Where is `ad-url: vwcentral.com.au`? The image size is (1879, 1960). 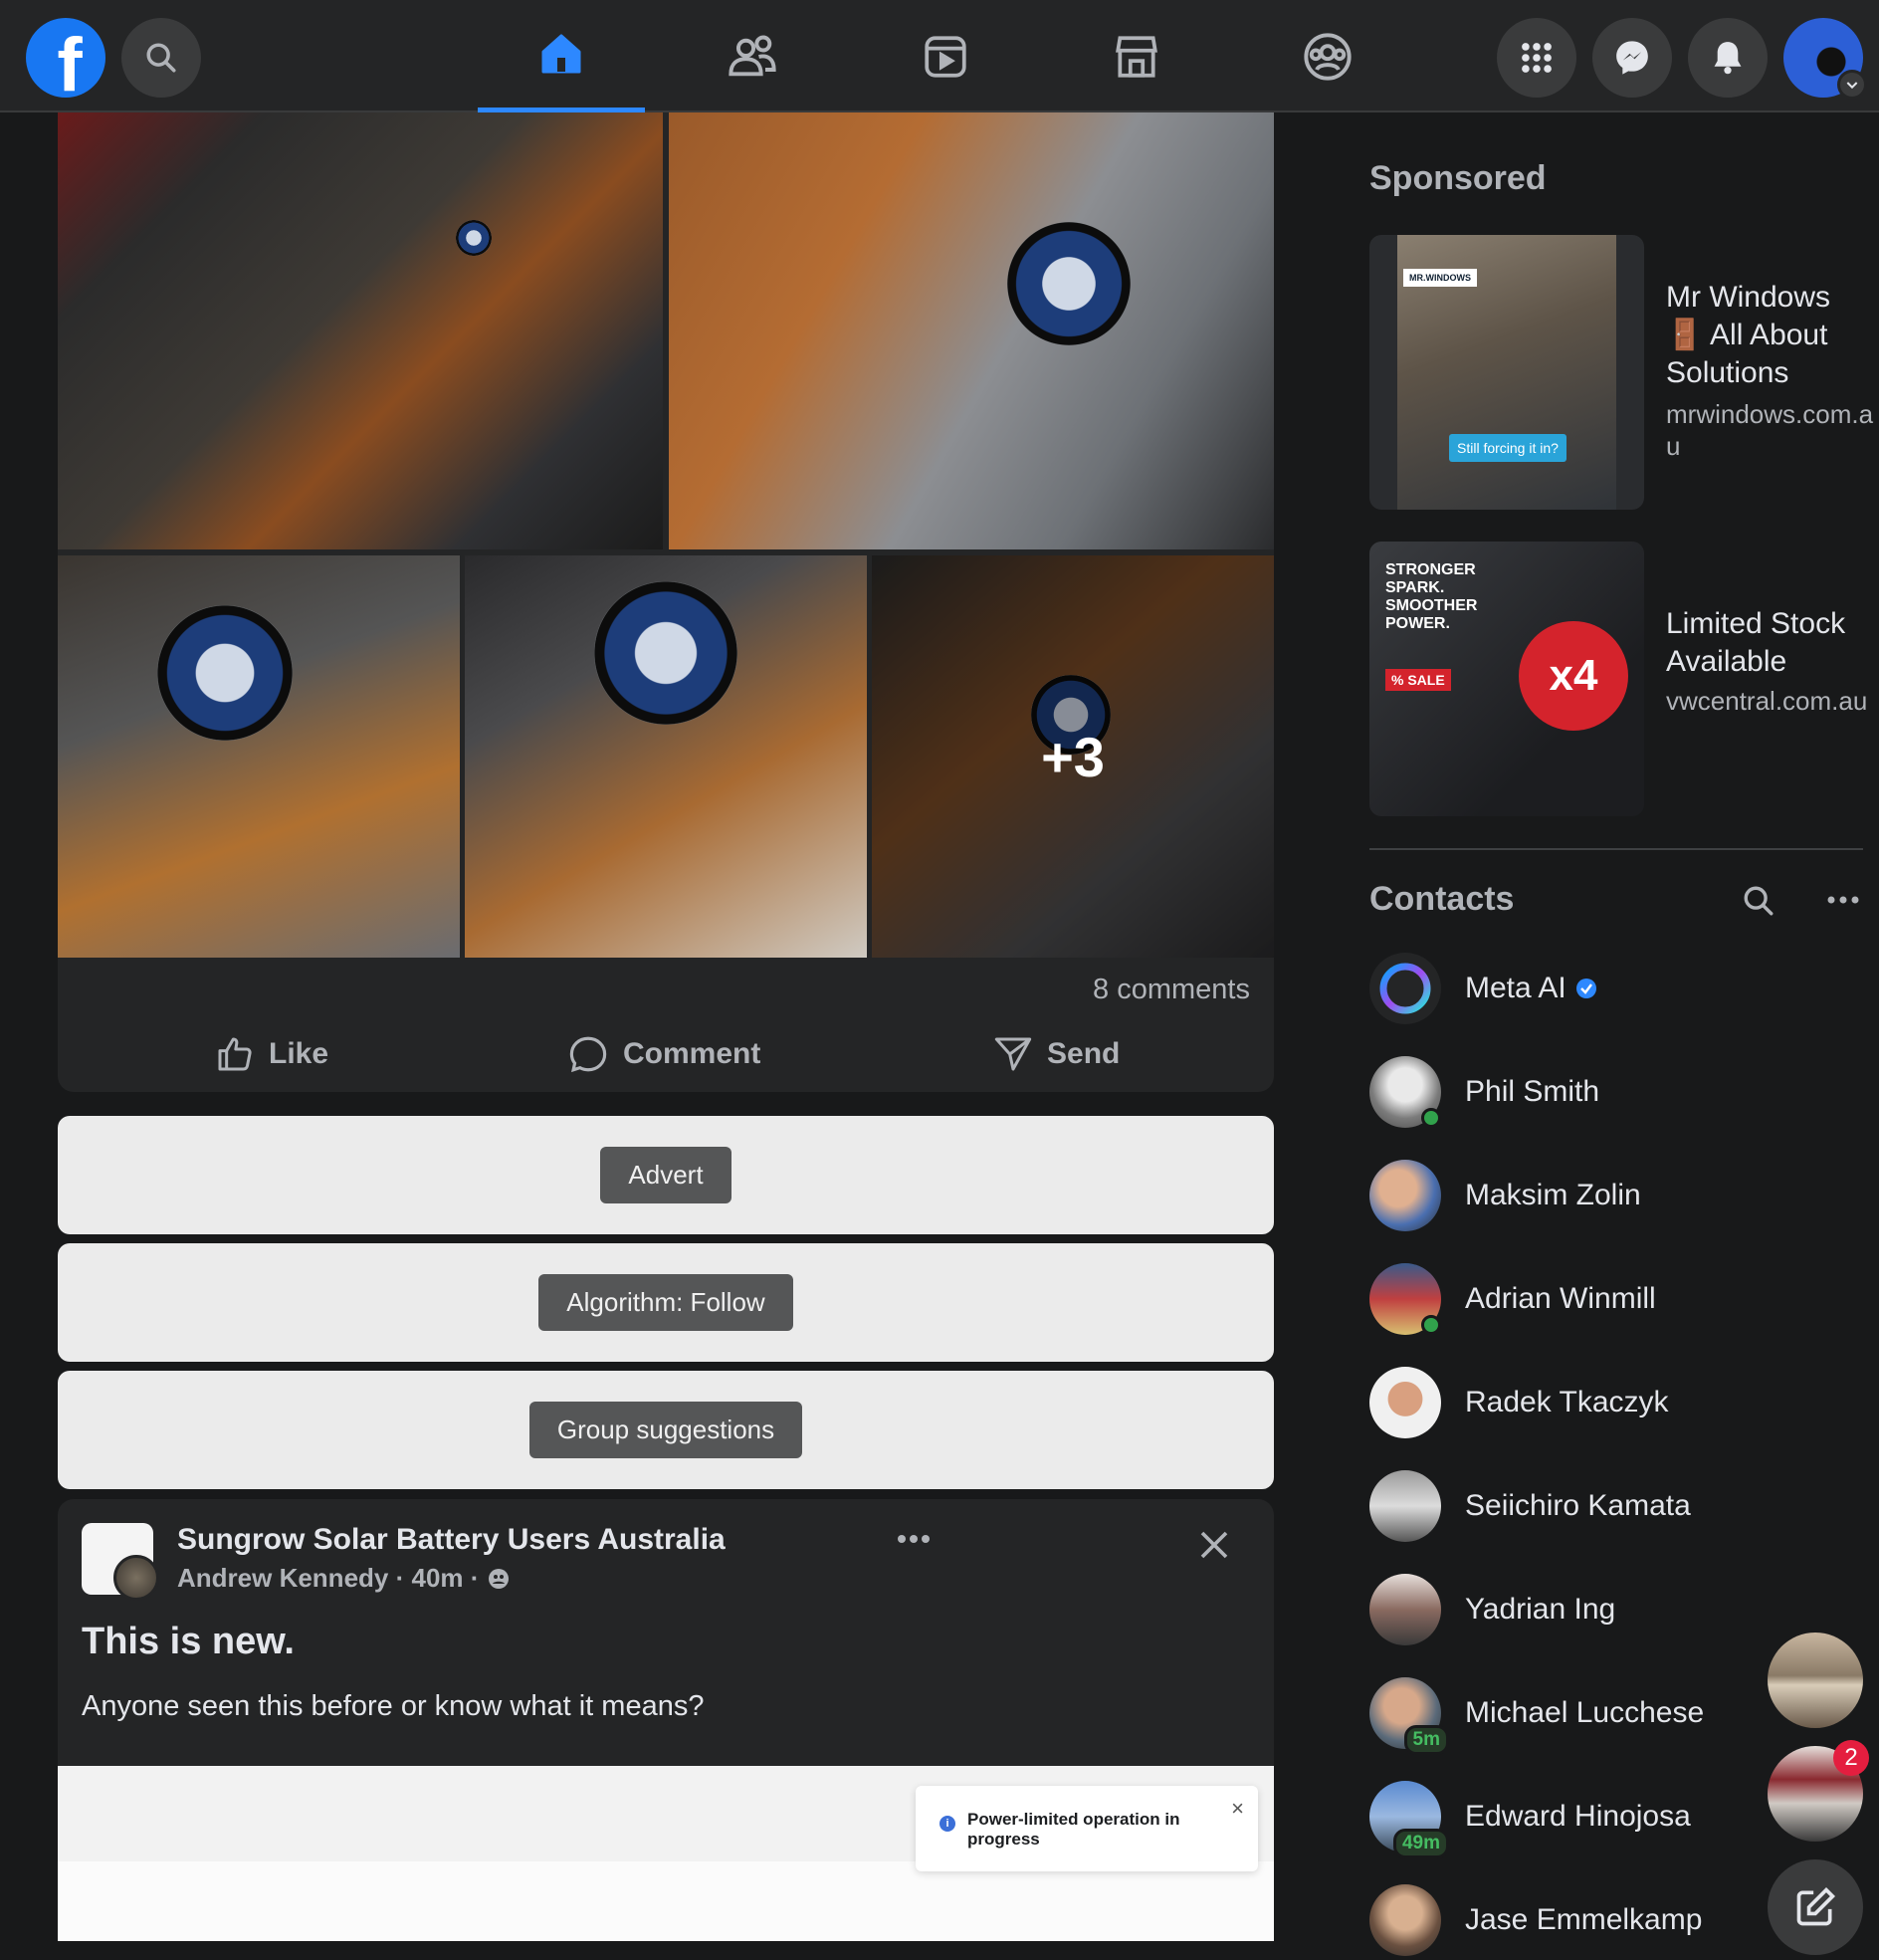
ad-url: vwcentral.com.au is located at coordinates (1767, 701).